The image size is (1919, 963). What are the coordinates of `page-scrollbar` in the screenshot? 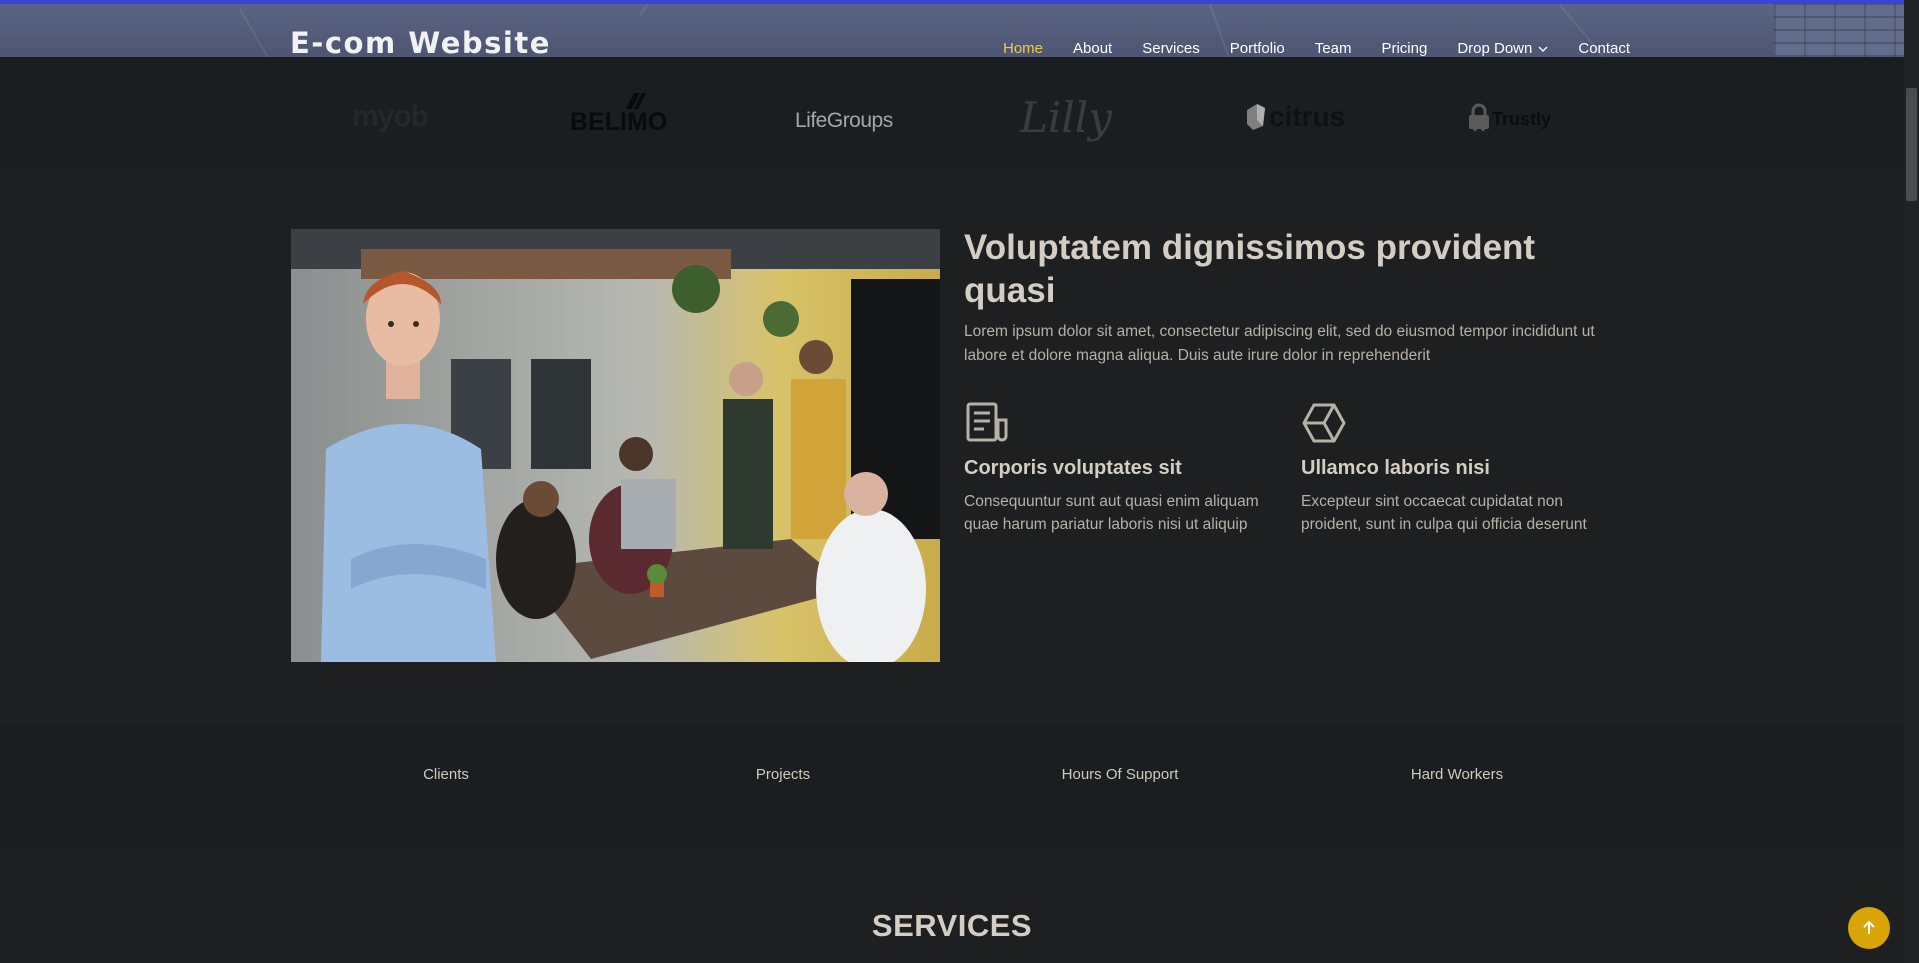 It's located at (1911, 481).